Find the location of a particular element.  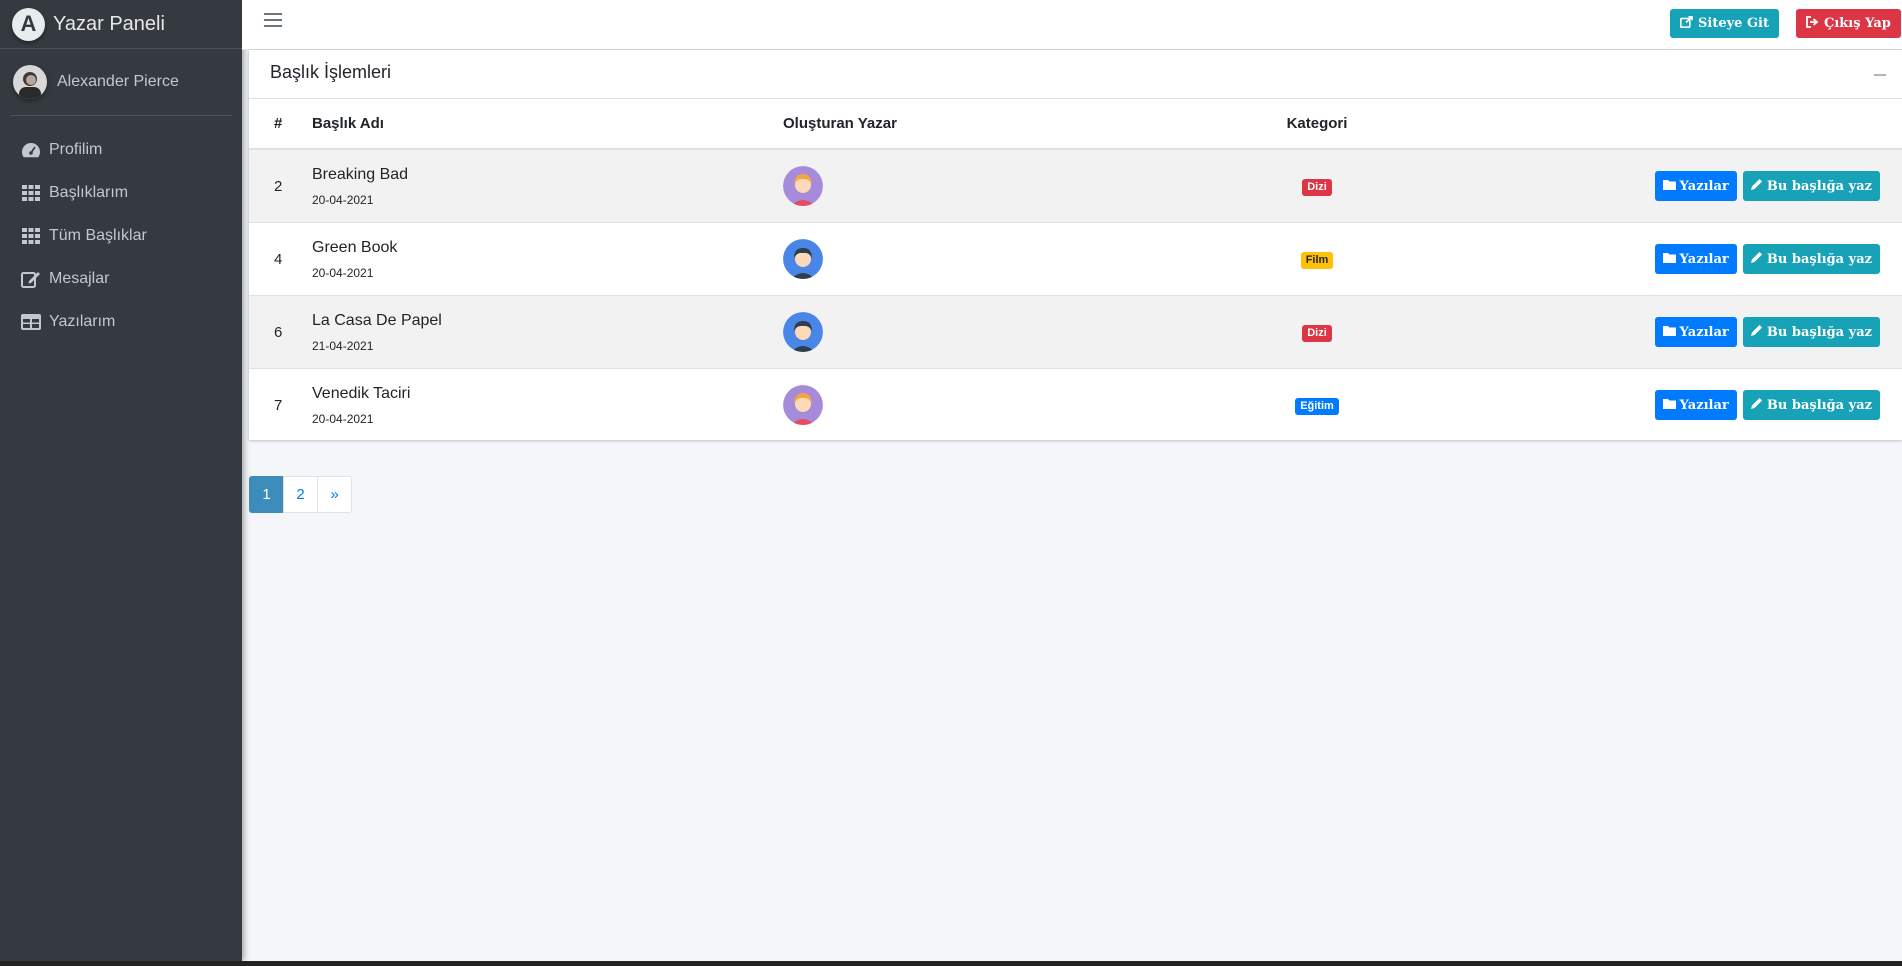

sign-out-icon is located at coordinates (1812, 23).